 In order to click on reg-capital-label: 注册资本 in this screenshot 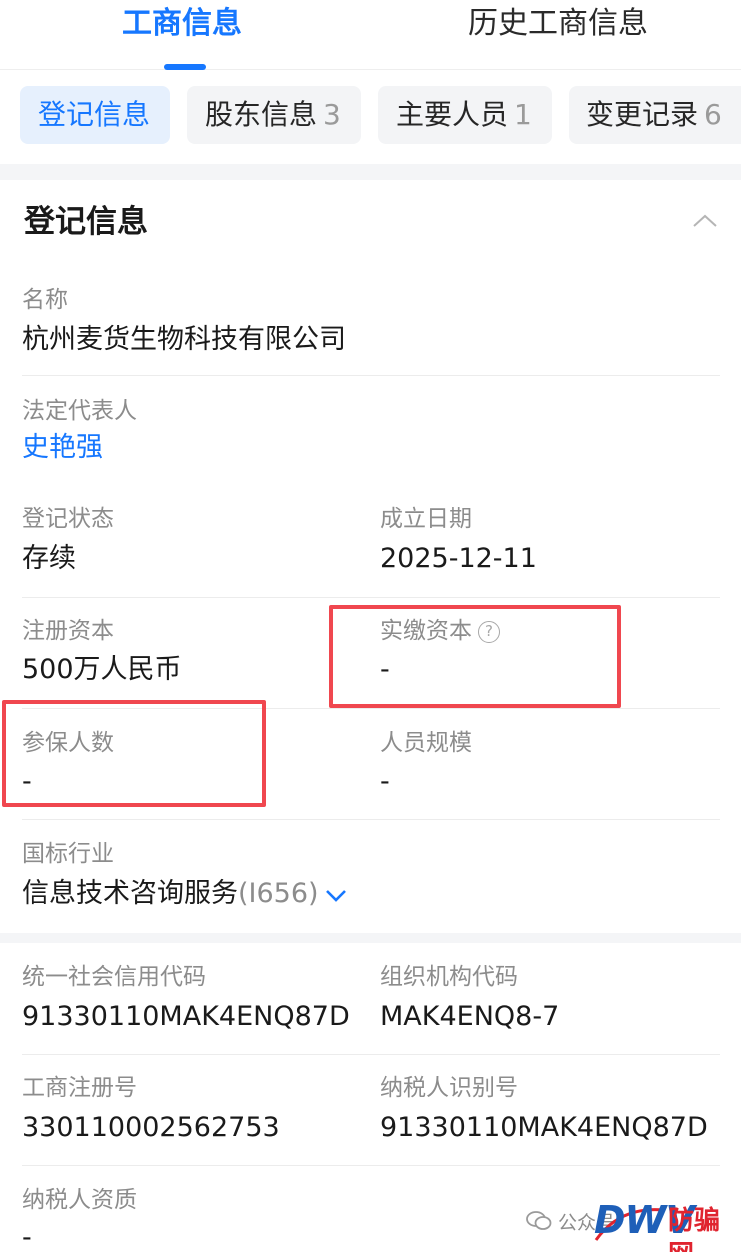, I will do `click(68, 631)`.